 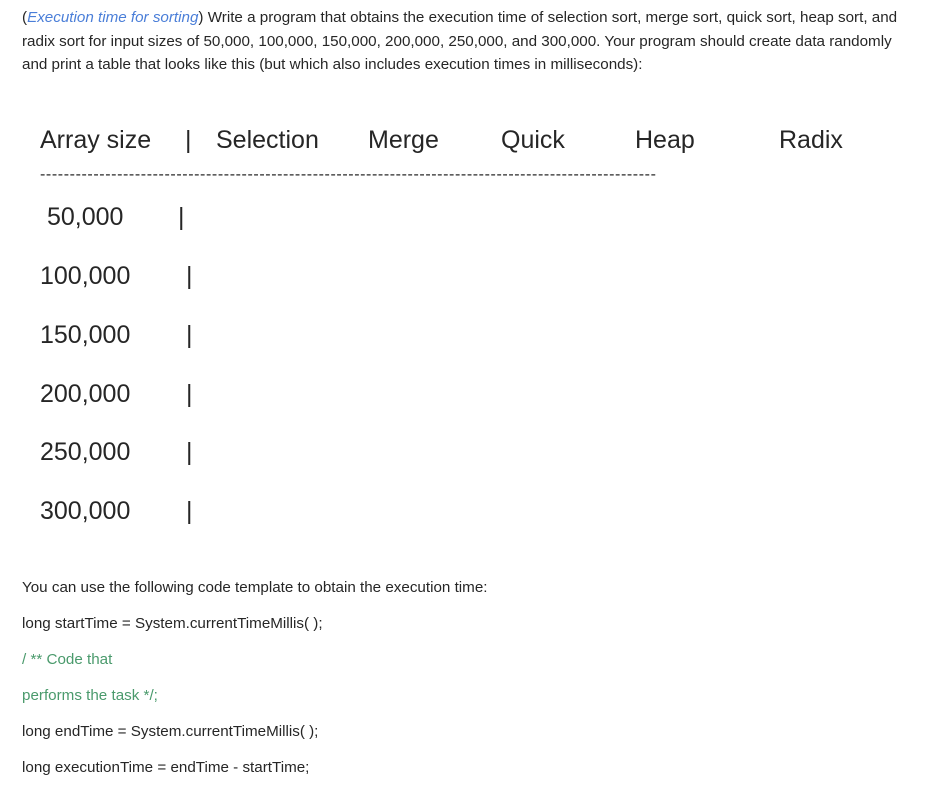 I want to click on problem-title: Execution time for sorting, so click(x=113, y=17).